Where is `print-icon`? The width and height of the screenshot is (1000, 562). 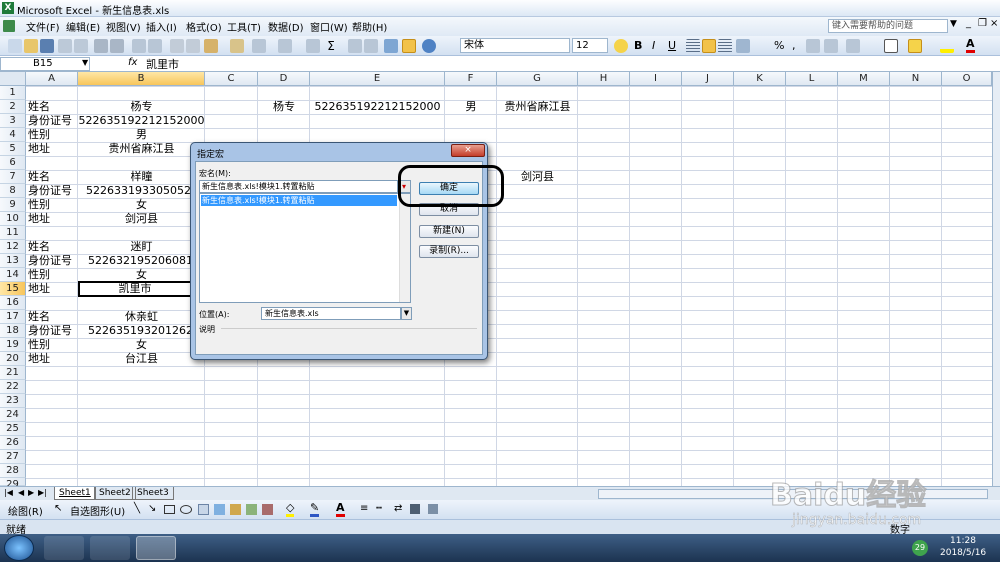 print-icon is located at coordinates (101, 46).